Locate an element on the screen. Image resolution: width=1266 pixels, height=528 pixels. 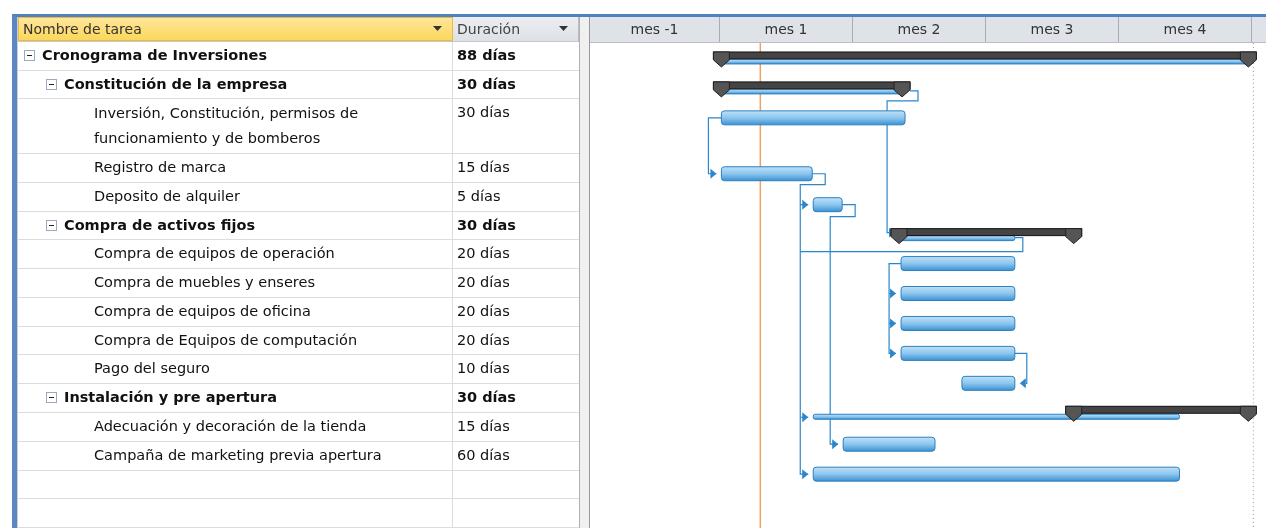
task-duration: 5 días is located at coordinates (479, 195).